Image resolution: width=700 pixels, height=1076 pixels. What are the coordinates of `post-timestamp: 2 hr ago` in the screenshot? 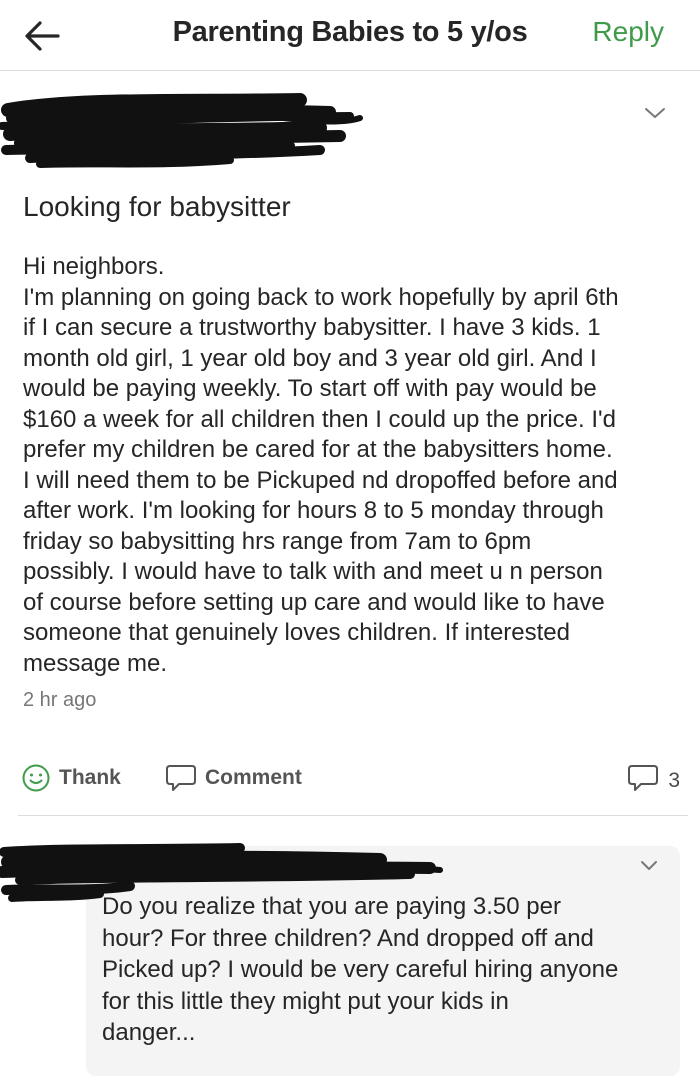 It's located at (60, 700).